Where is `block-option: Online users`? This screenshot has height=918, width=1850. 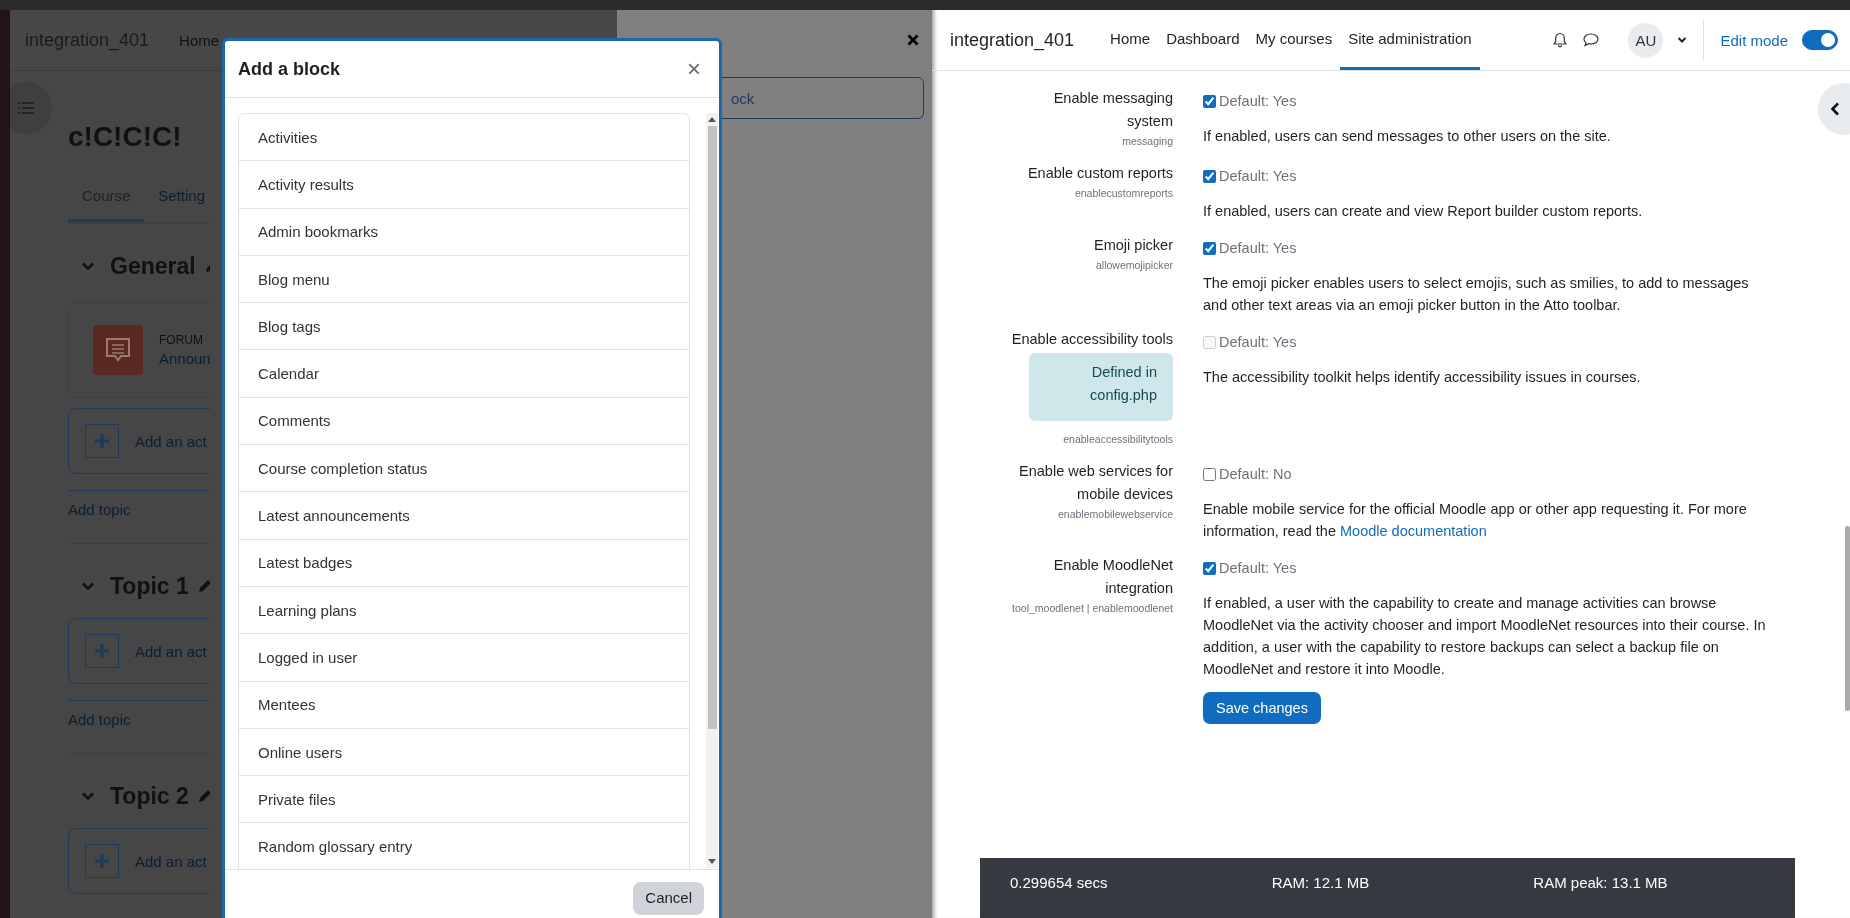
block-option: Online users is located at coordinates (464, 752).